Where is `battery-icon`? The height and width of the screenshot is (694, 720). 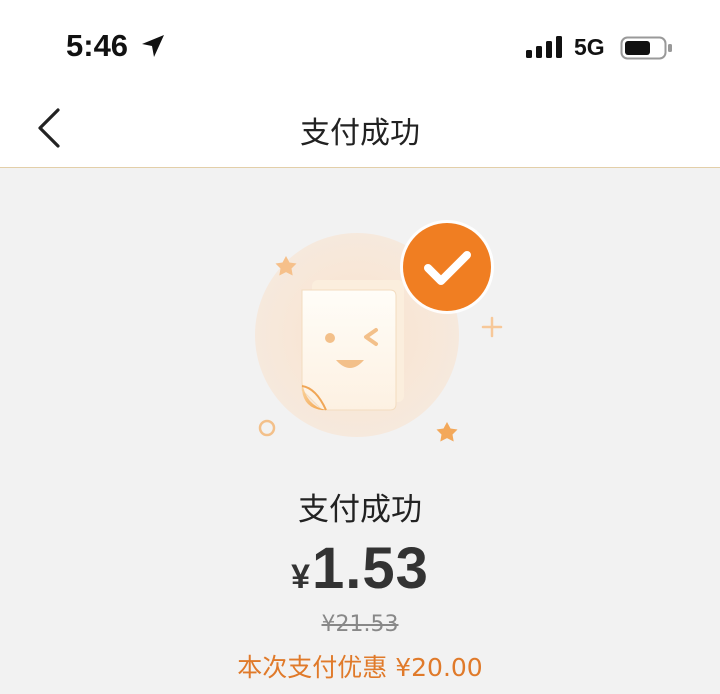
battery-icon is located at coordinates (646, 48).